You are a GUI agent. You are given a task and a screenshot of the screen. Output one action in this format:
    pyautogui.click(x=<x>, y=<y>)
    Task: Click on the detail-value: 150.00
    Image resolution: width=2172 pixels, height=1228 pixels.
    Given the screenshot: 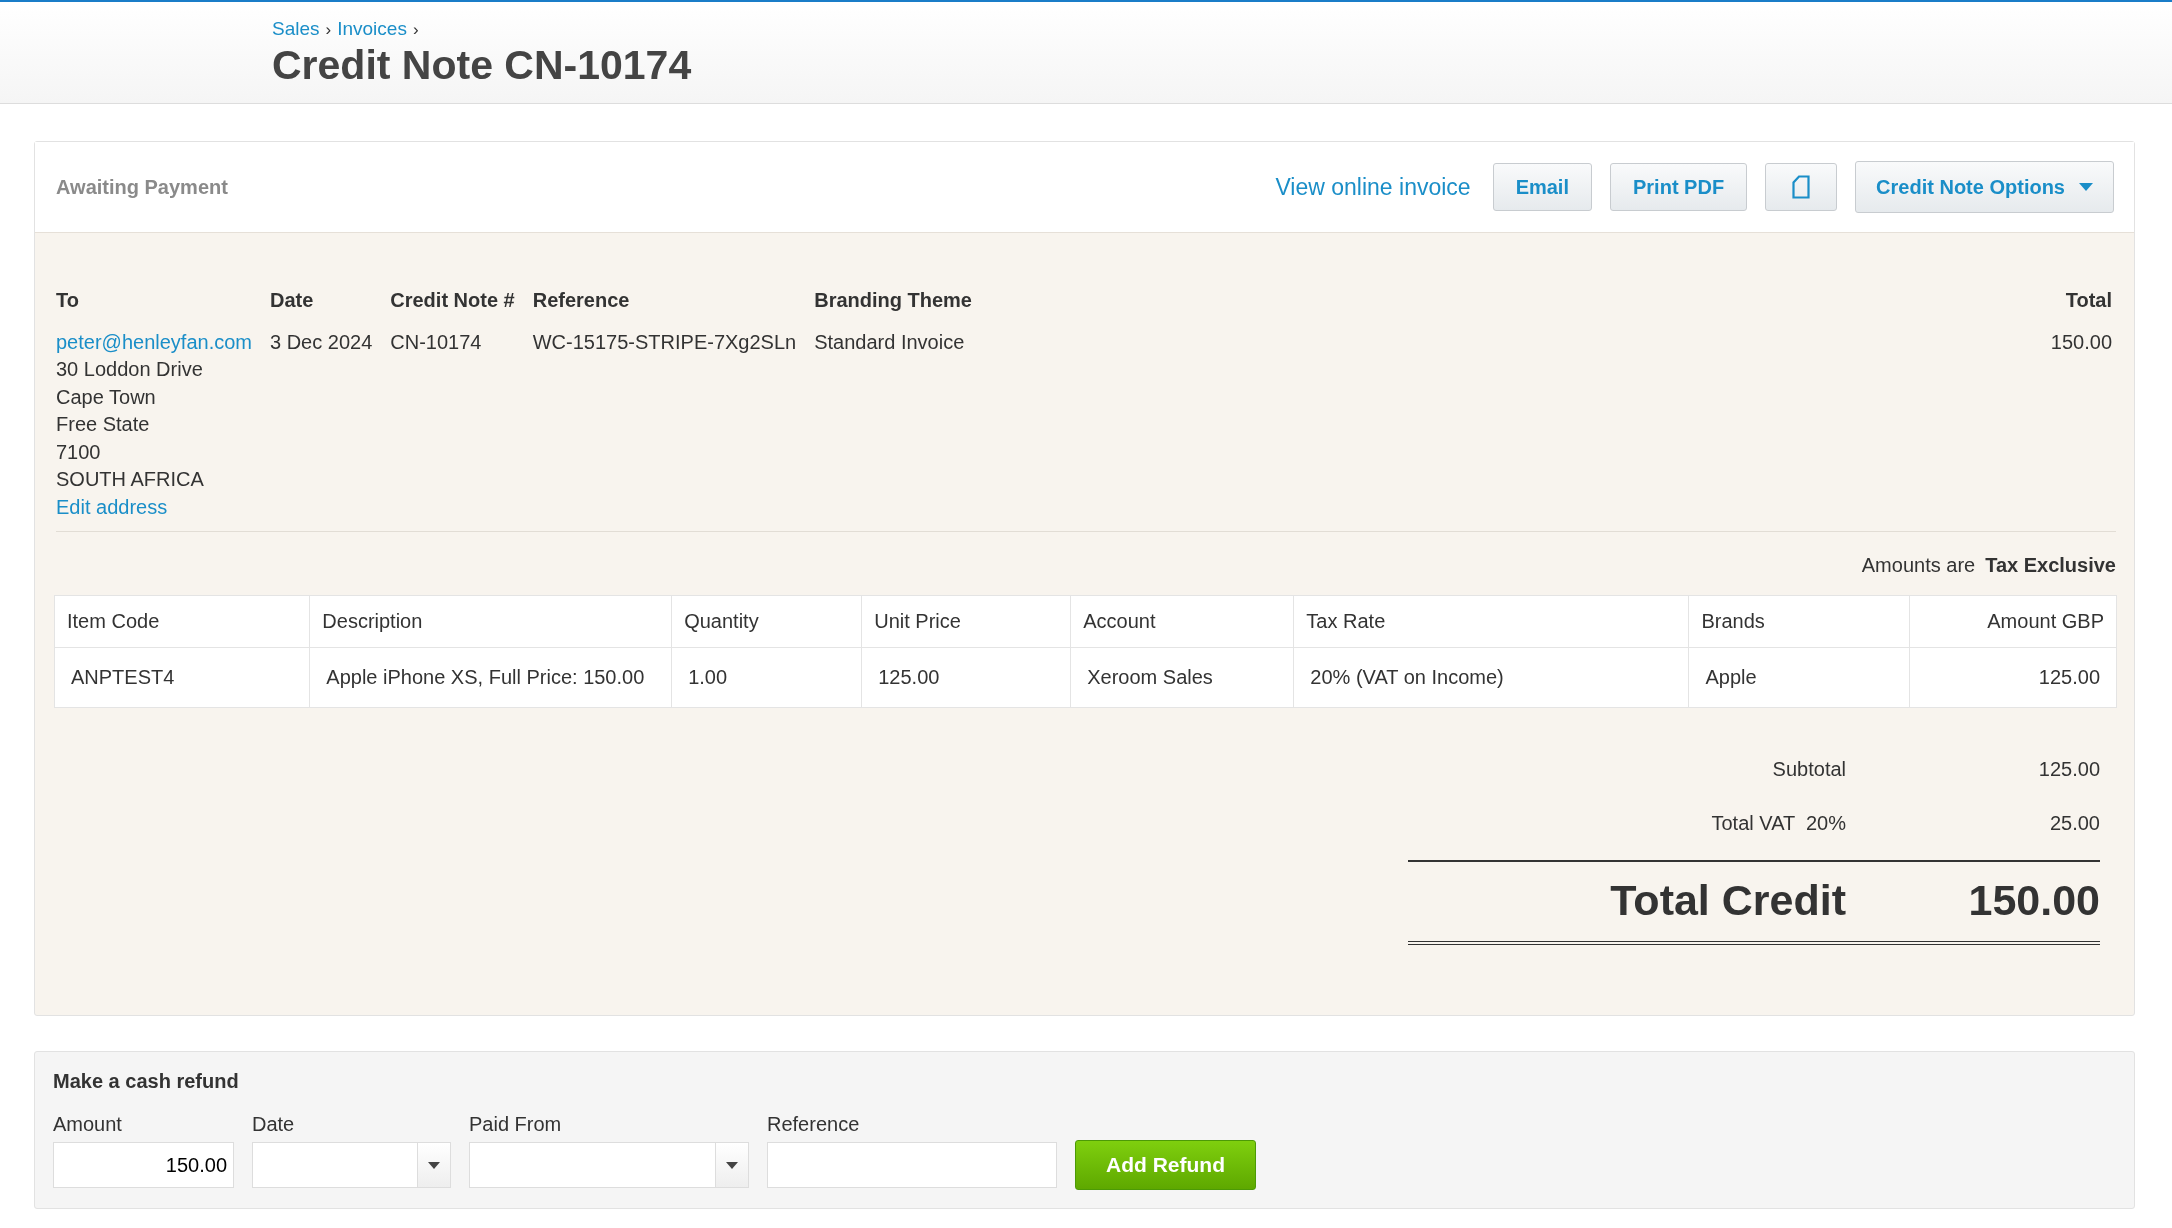 What is the action you would take?
    pyautogui.click(x=2081, y=342)
    